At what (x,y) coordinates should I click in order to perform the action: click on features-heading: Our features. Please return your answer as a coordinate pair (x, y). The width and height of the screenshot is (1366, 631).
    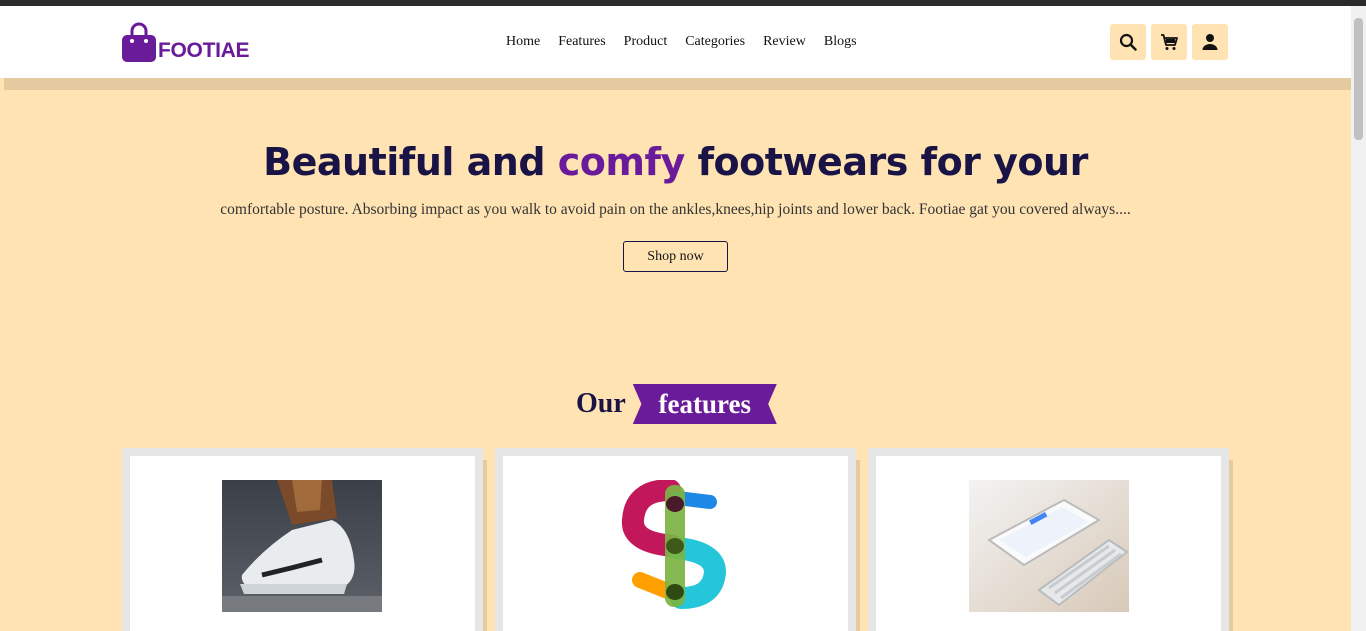
    Looking at the image, I should click on (676, 404).